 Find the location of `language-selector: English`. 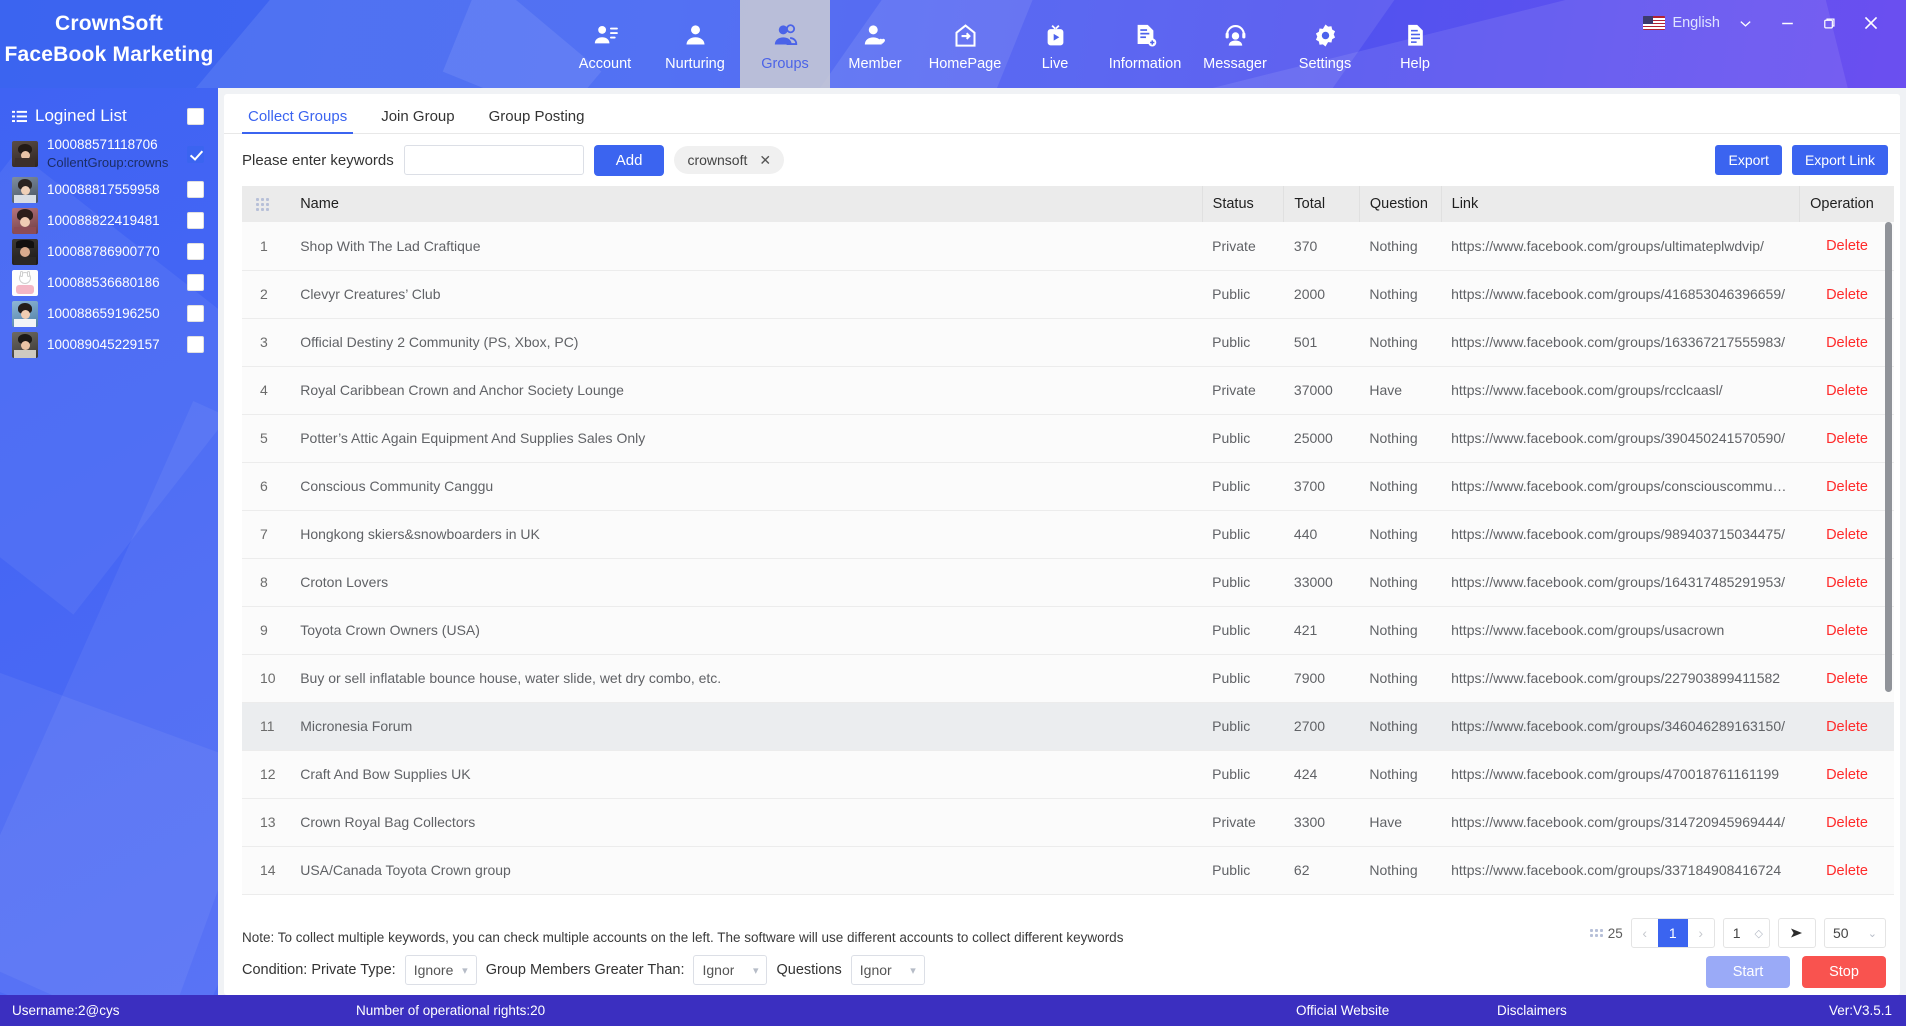

language-selector: English is located at coordinates (1681, 23).